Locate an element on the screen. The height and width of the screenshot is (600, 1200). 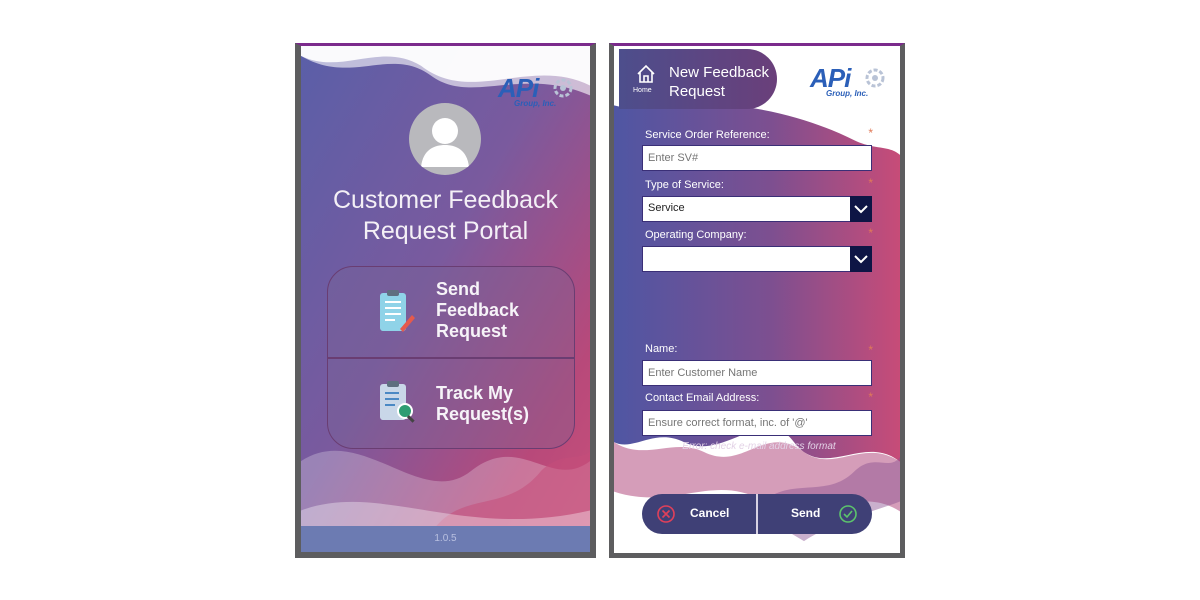
form-action-bar: Cancel Send is located at coordinates (757, 514).